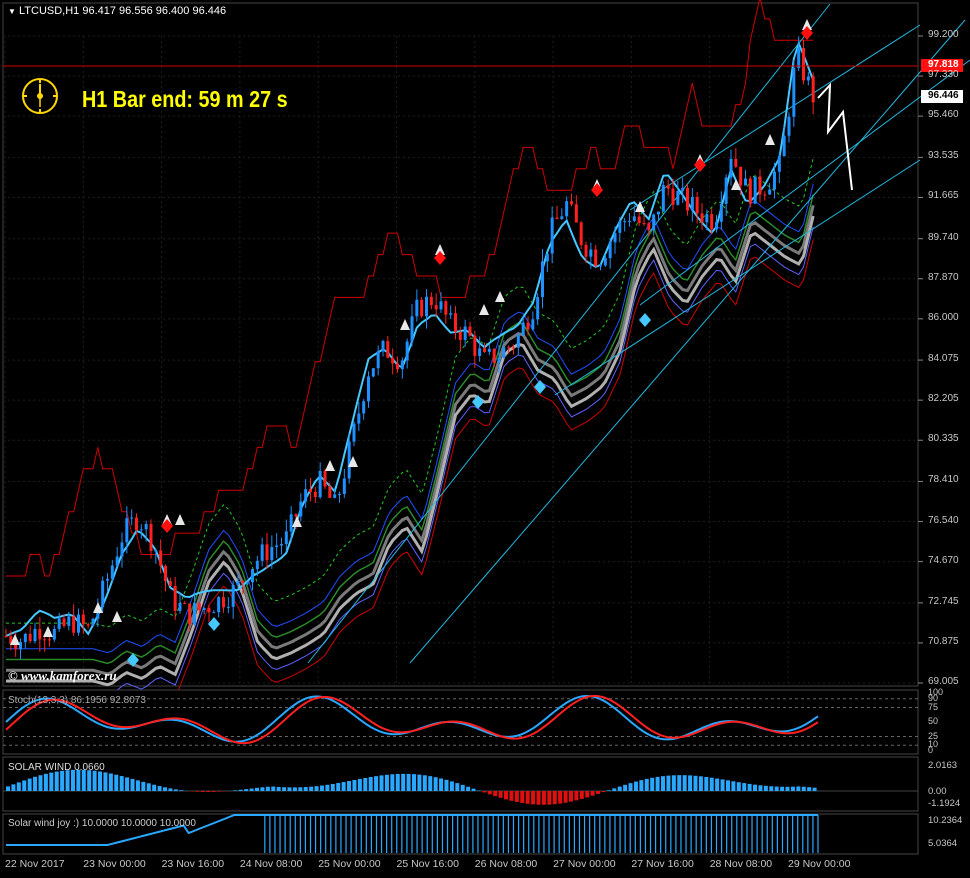 The width and height of the screenshot is (970, 878). Describe the element at coordinates (933, 721) in the screenshot. I see `stoch-level-label: 50` at that location.